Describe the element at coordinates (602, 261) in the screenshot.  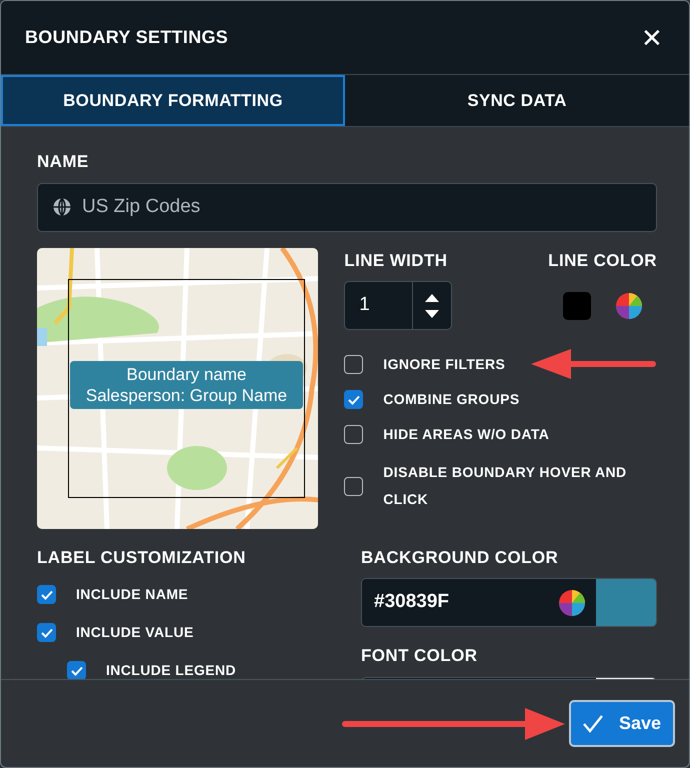
I see `field-label: LINE COLOR` at that location.